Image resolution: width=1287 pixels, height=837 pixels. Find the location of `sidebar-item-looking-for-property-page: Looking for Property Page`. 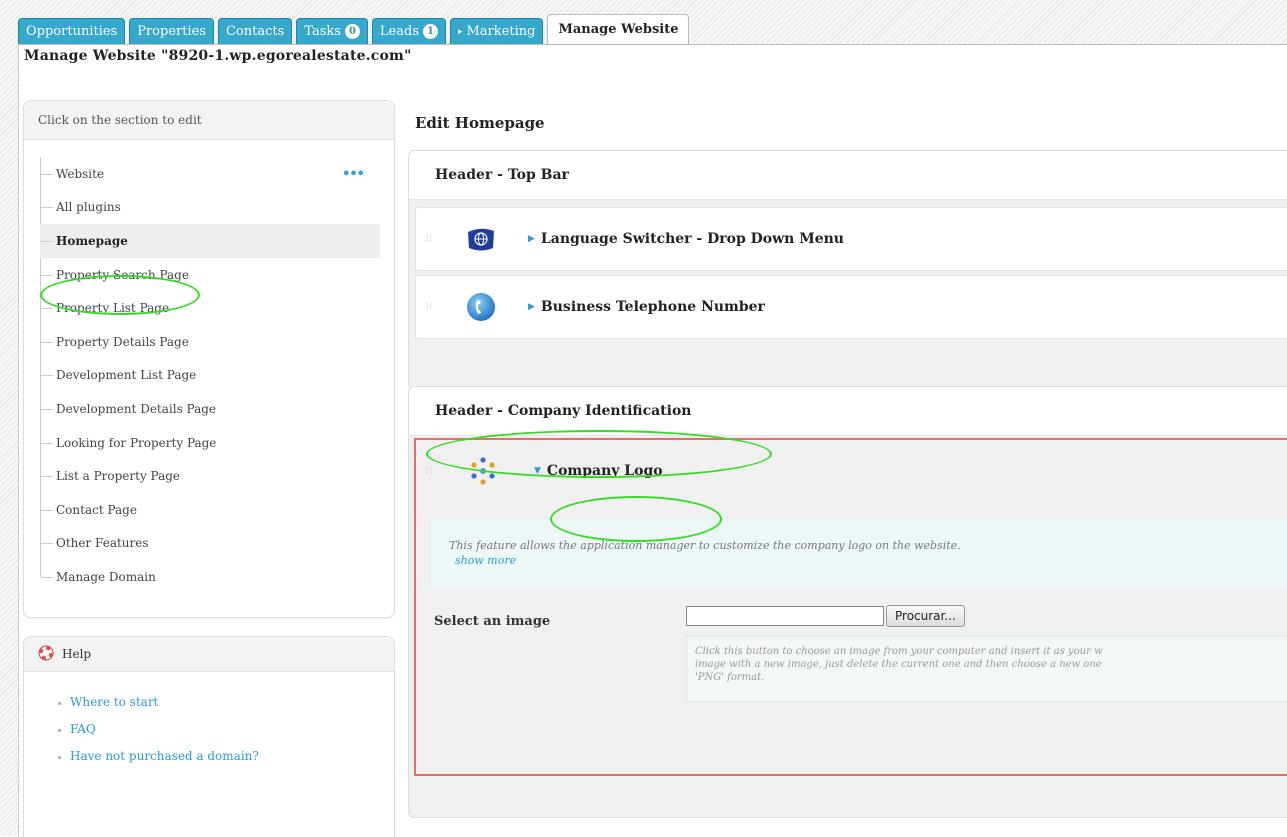

sidebar-item-looking-for-property-page: Looking for Property Page is located at coordinates (210, 443).